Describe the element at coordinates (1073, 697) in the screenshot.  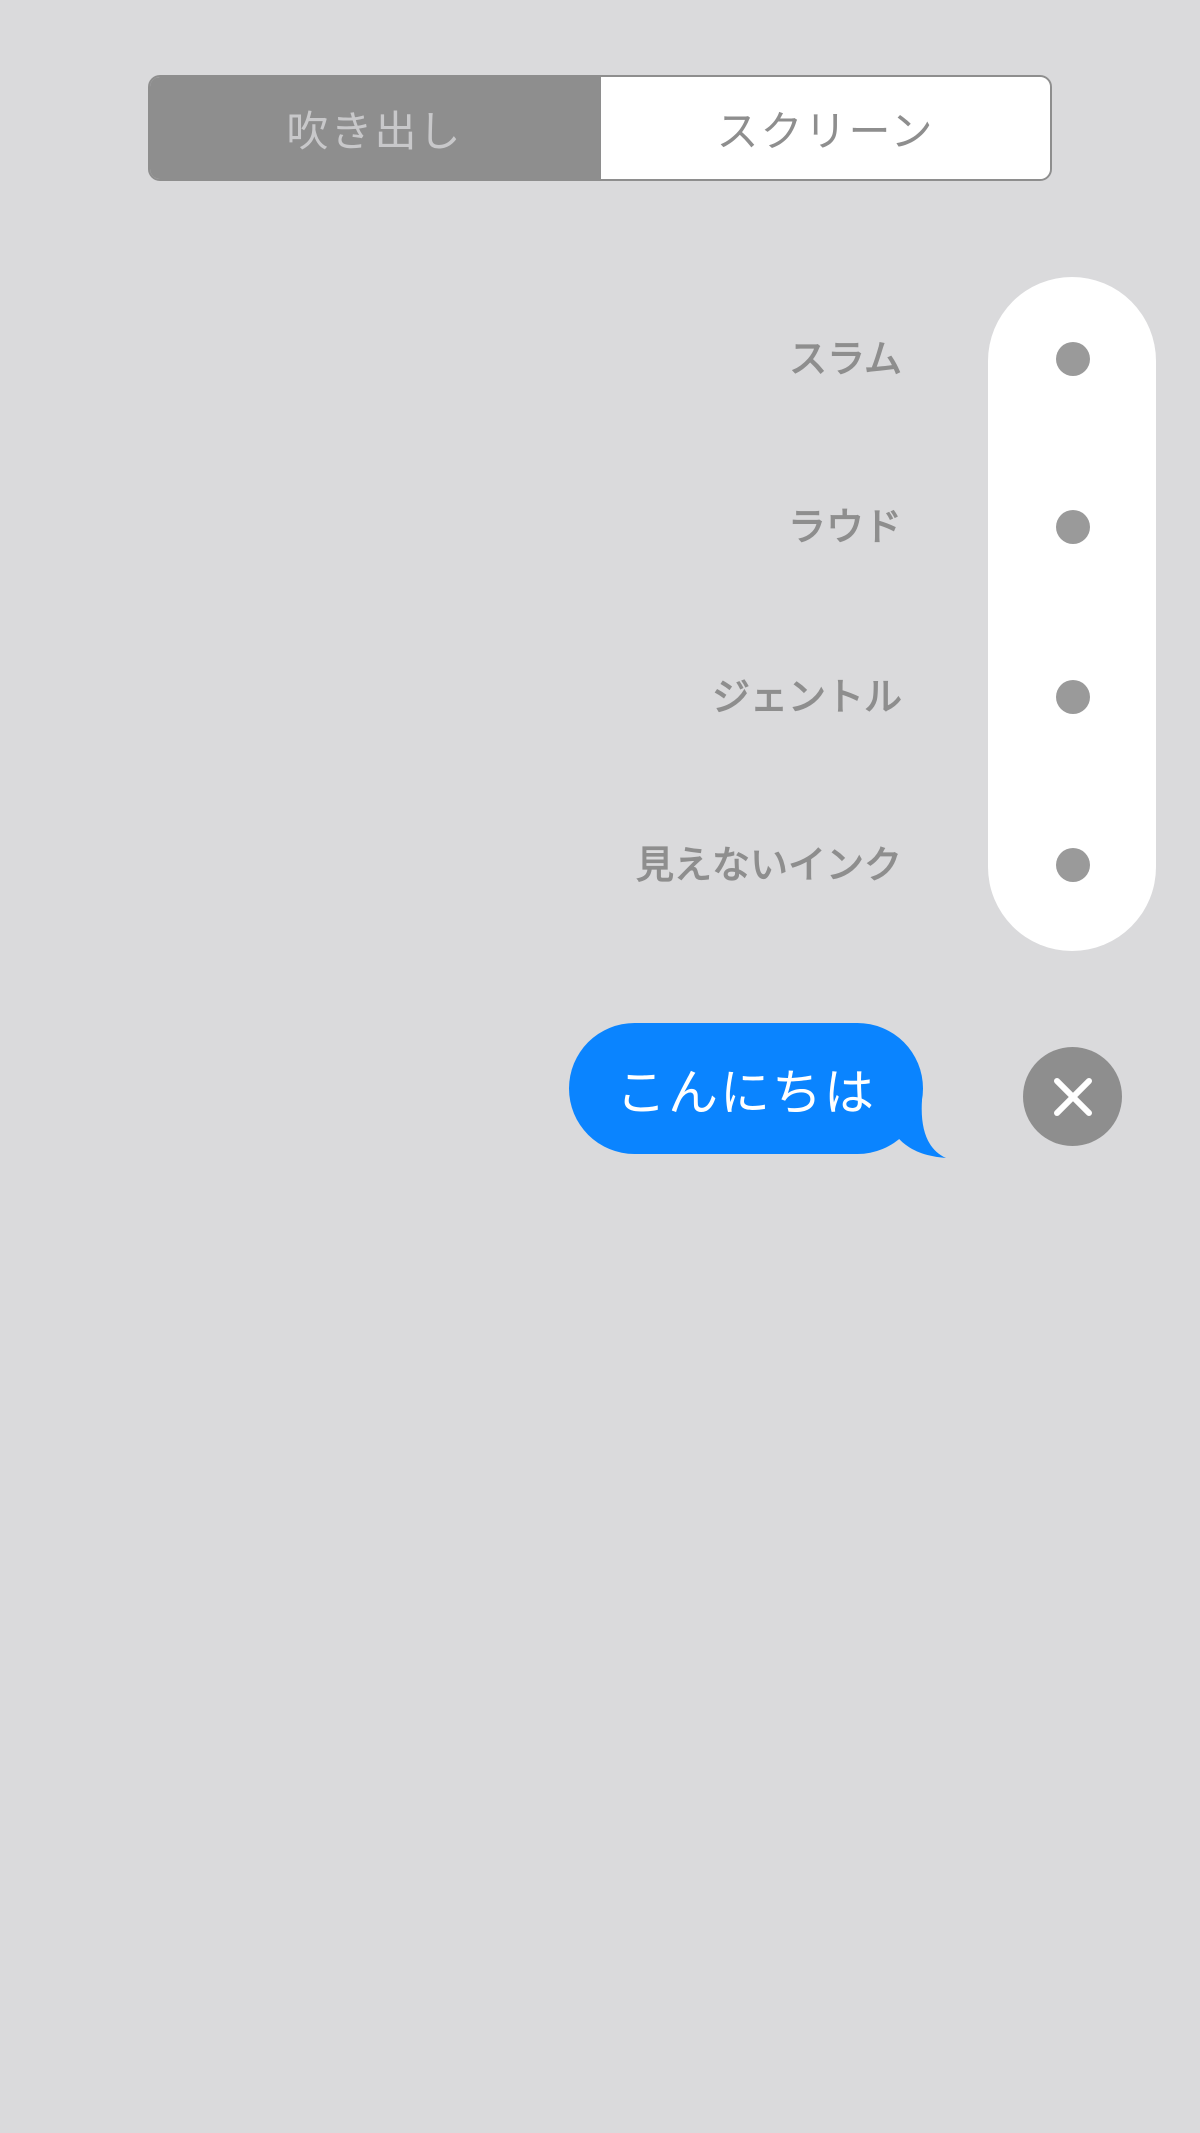
I see `effect-option-gentle` at that location.